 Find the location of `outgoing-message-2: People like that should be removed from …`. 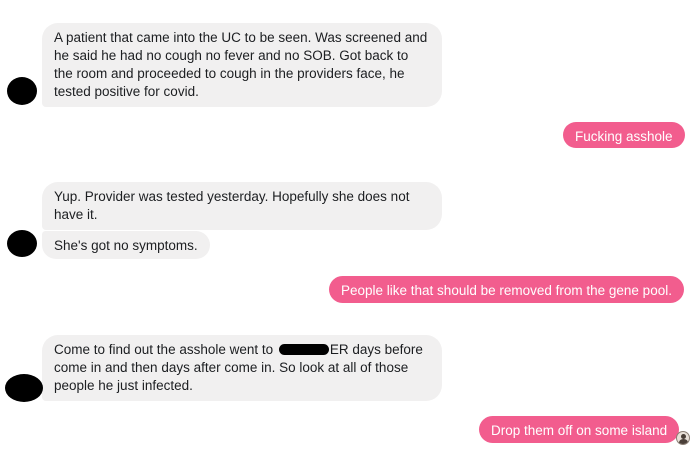

outgoing-message-2: People like that should be removed from … is located at coordinates (506, 289).